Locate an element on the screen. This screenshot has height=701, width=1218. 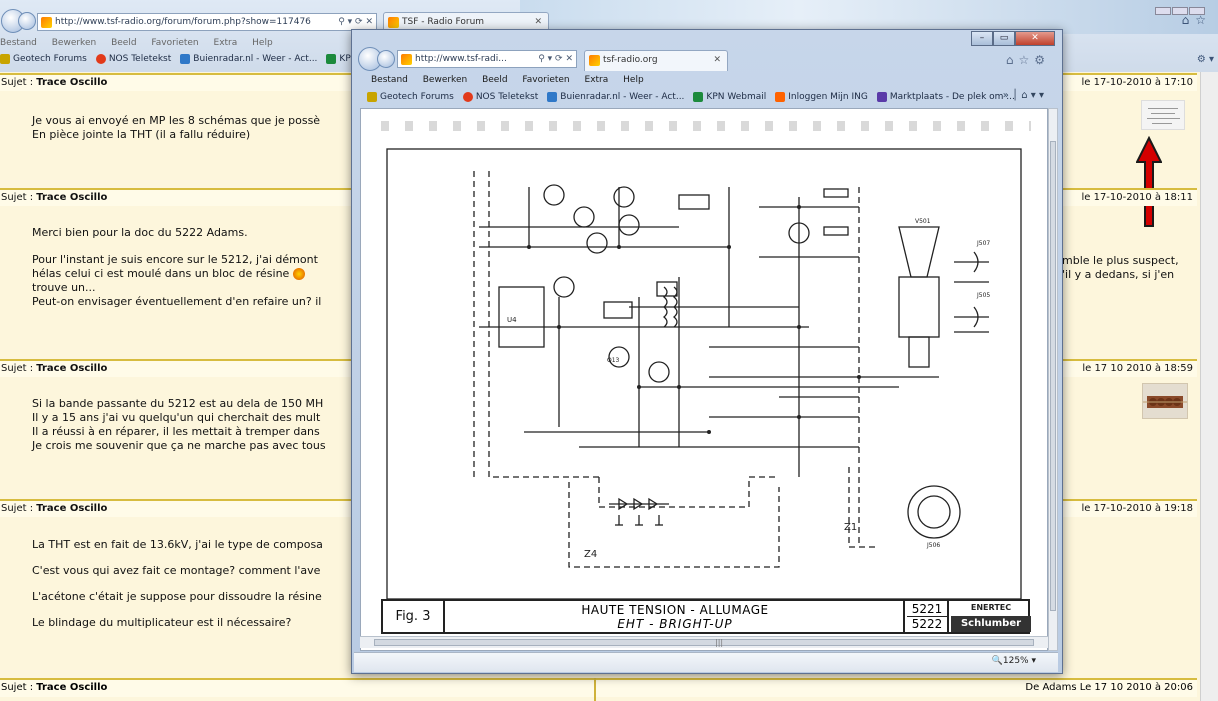
fav-ing: Inloggen Mijn ING is located at coordinates (821, 97).